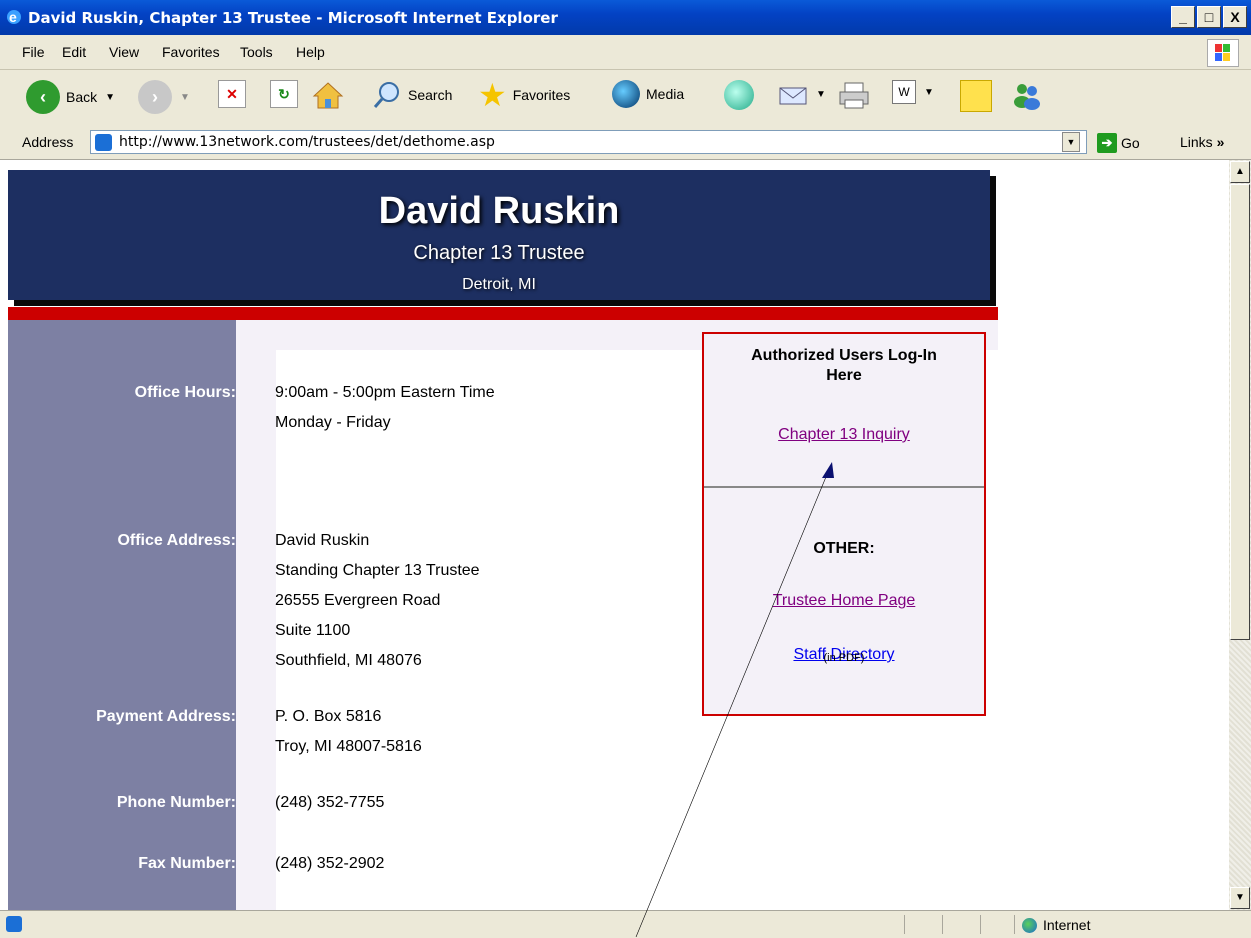 This screenshot has height=938, width=1251. Describe the element at coordinates (904, 92) in the screenshot. I see `word-edit-icon: W` at that location.